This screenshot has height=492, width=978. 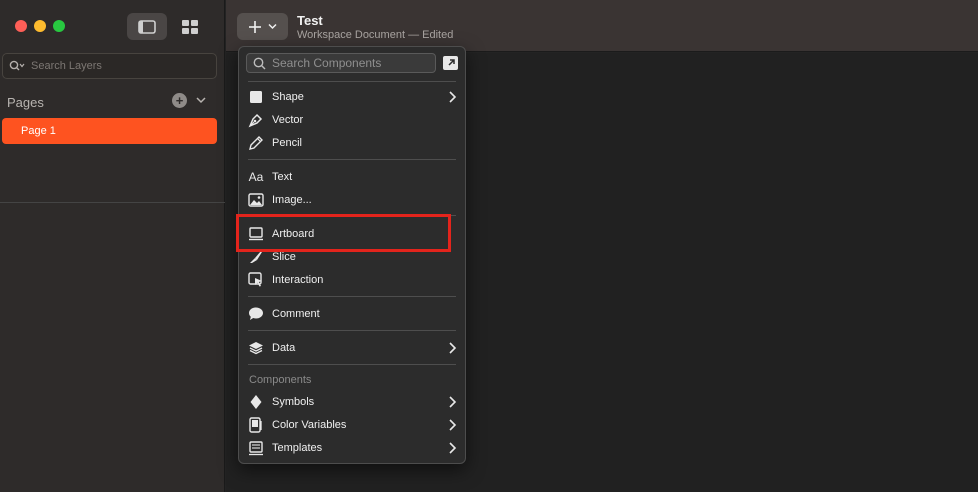 What do you see at coordinates (256, 97) in the screenshot?
I see `square-shape-icon` at bounding box center [256, 97].